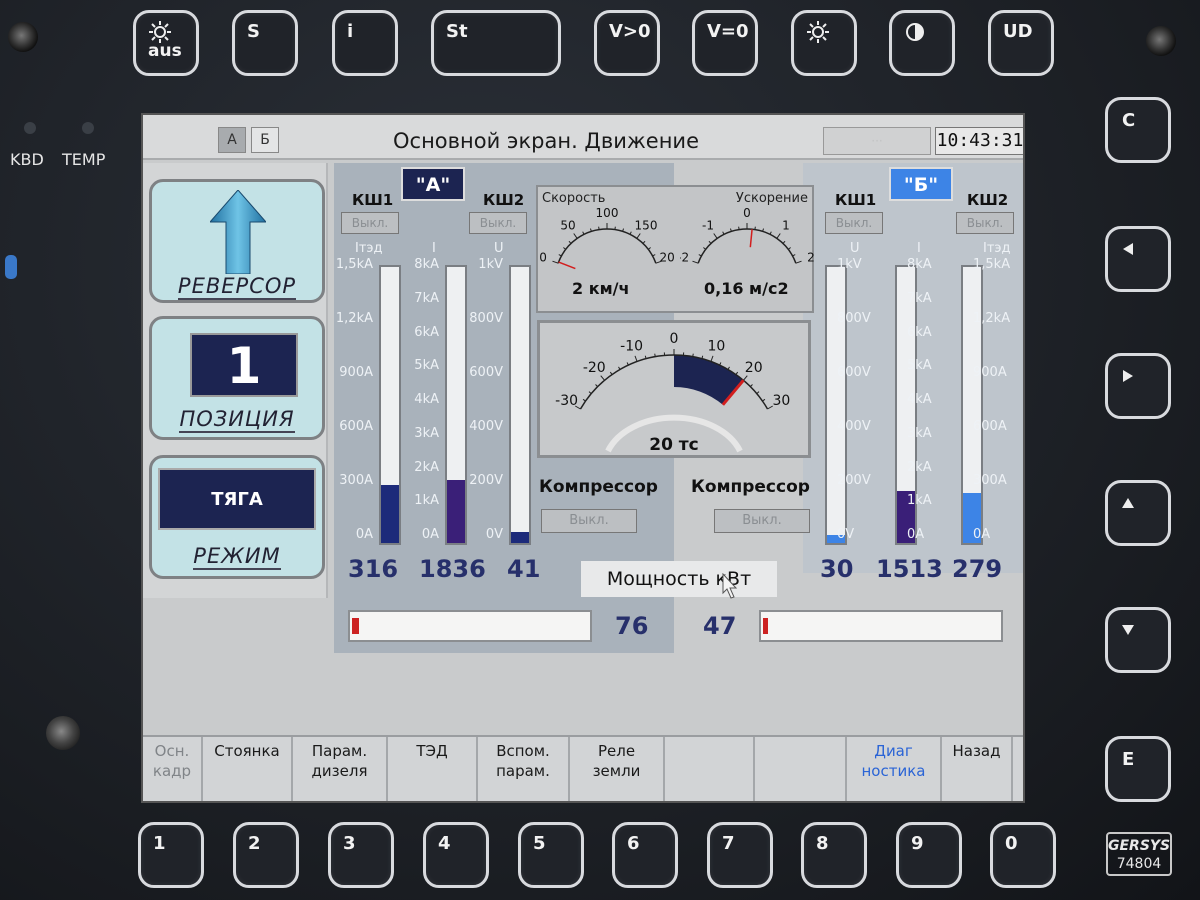  I want to click on screw-bottom-left, so click(63, 733).